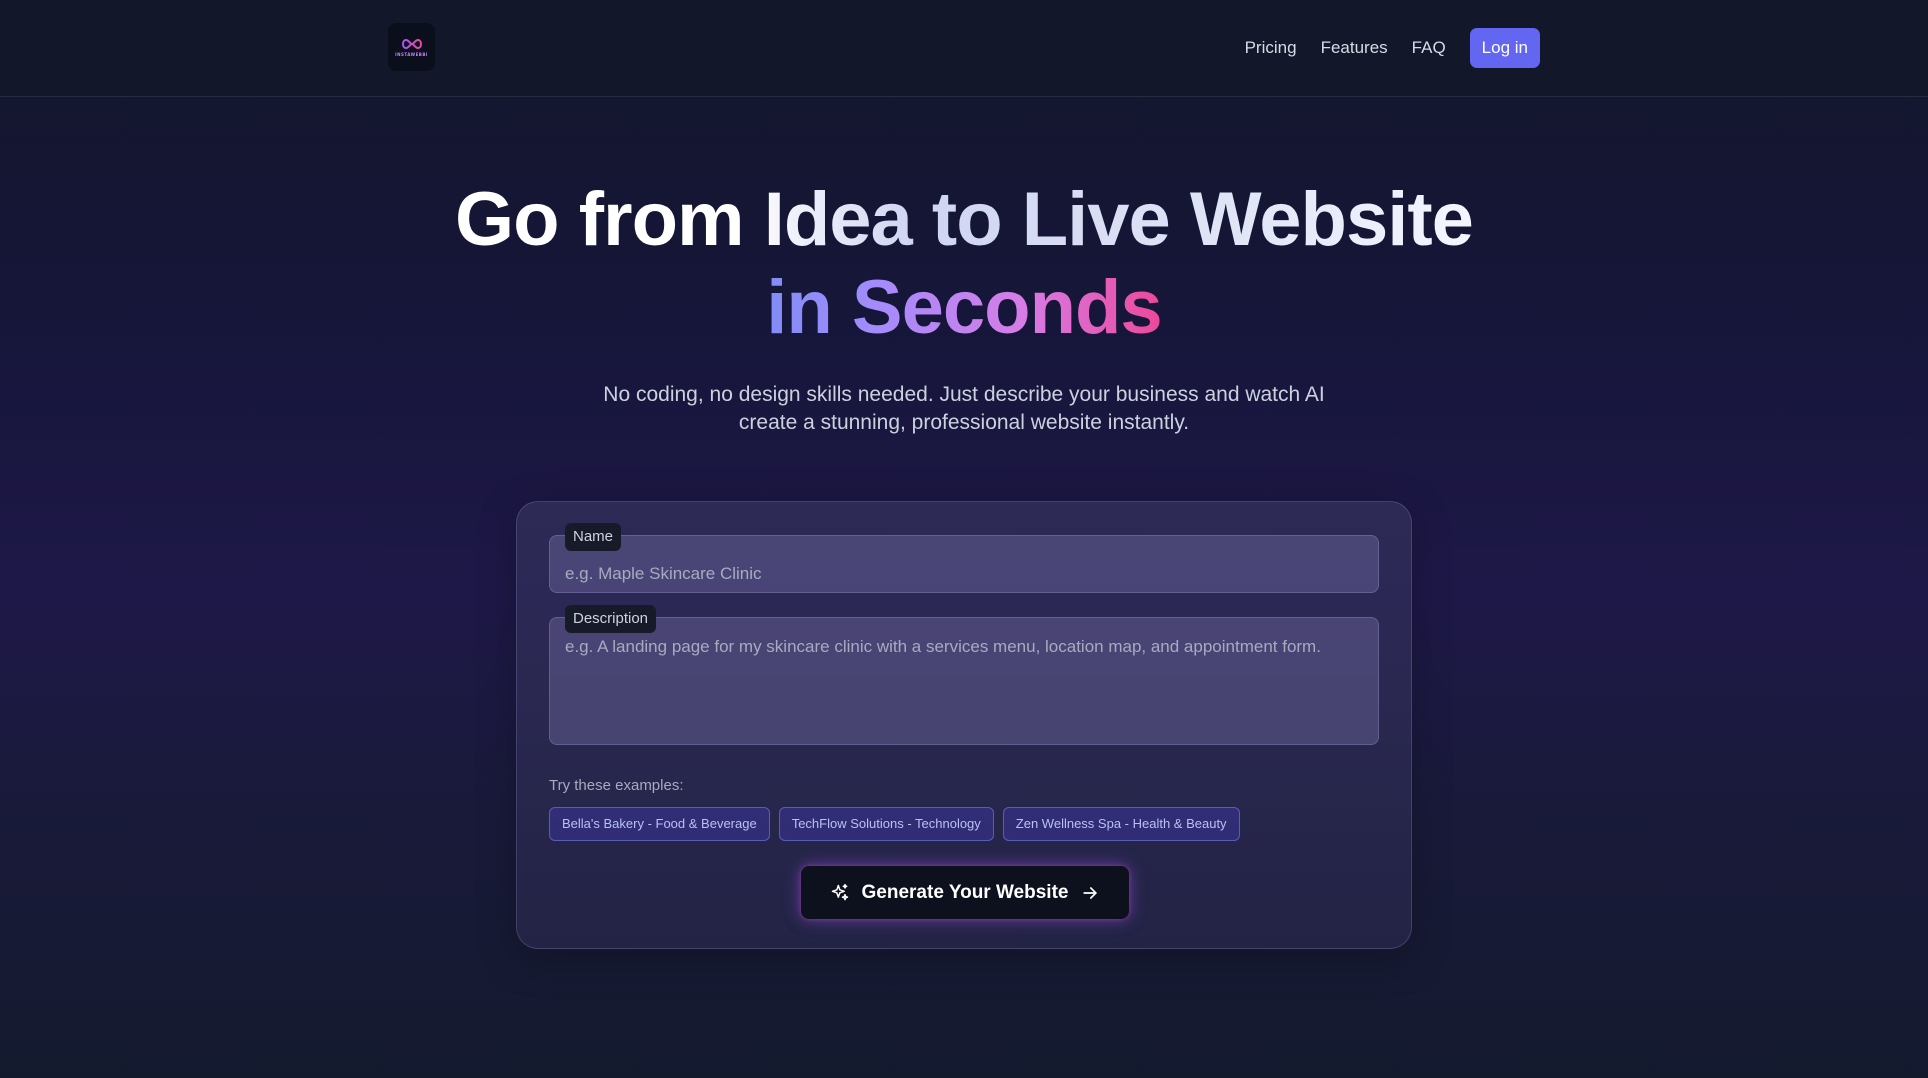 The width and height of the screenshot is (1928, 1078). I want to click on logo-wordmark: INSTAWEBBI, so click(411, 54).